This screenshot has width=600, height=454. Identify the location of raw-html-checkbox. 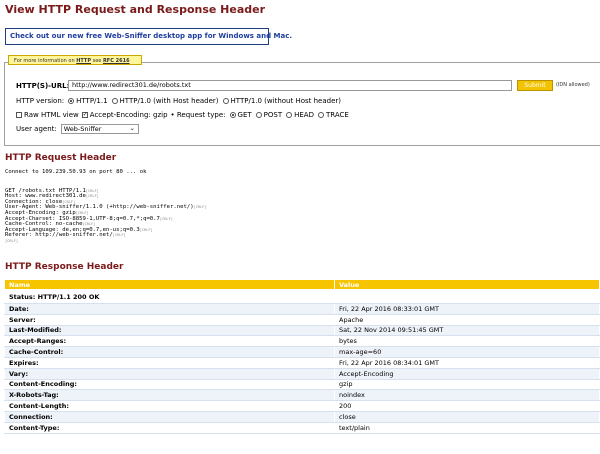
(19, 115).